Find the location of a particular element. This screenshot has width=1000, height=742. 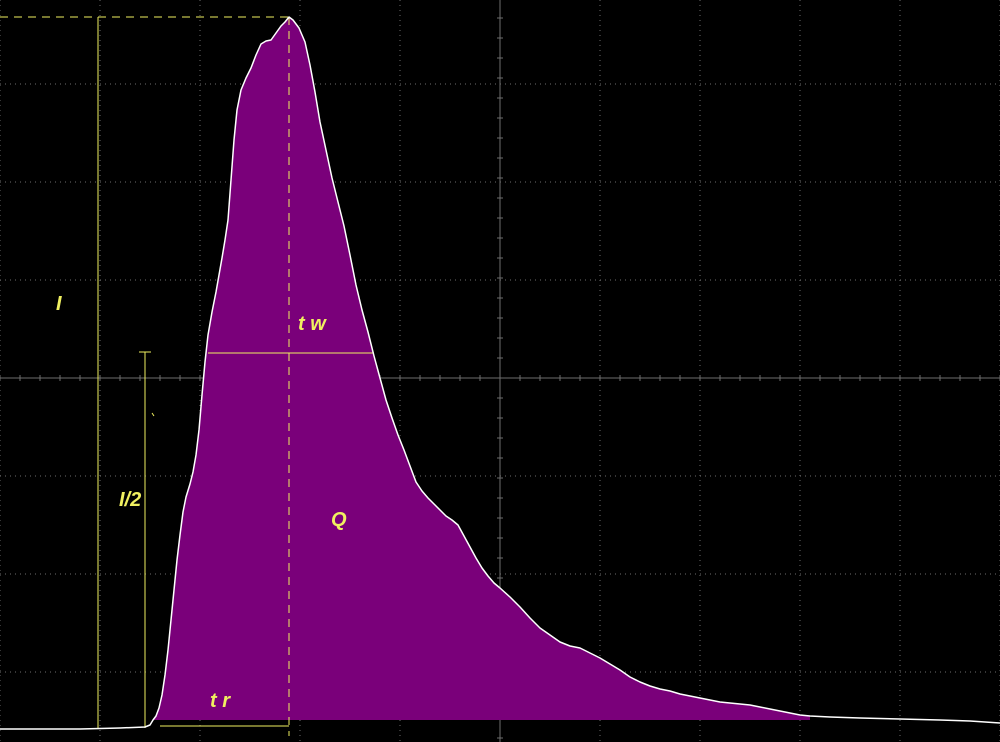

label-pulse-width: t w is located at coordinates (312, 324).